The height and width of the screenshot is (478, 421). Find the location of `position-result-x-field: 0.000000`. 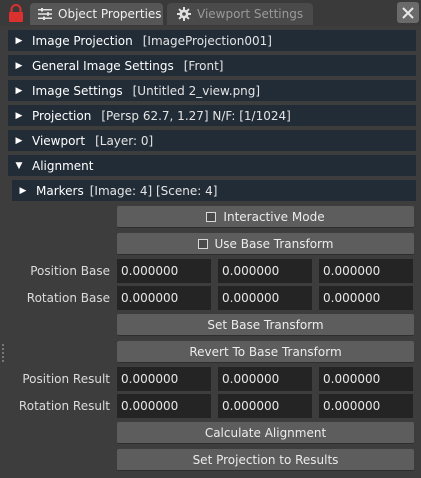

position-result-x-field: 0.000000 is located at coordinates (164, 379).